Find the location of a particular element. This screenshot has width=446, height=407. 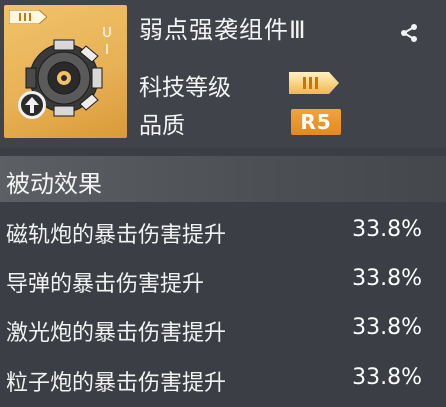

effect-row: 磁轨炮的暴击伤害提升 33.8% is located at coordinates (223, 233).